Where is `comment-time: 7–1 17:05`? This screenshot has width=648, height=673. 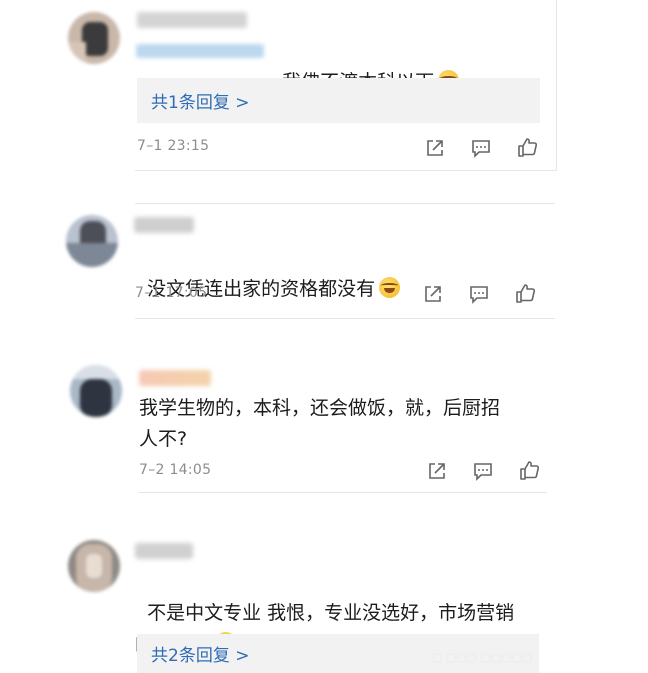 comment-time: 7–1 17:05 is located at coordinates (171, 293).